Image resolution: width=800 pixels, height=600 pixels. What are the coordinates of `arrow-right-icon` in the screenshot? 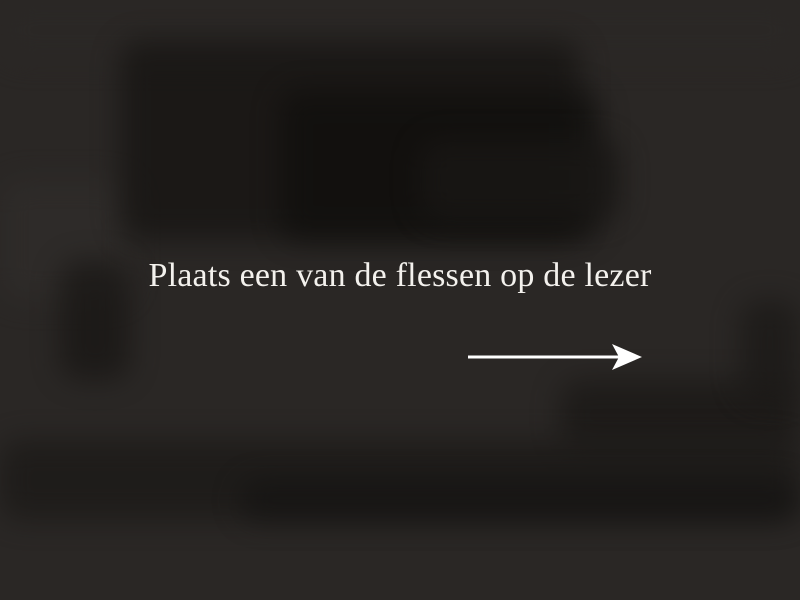 It's located at (555, 357).